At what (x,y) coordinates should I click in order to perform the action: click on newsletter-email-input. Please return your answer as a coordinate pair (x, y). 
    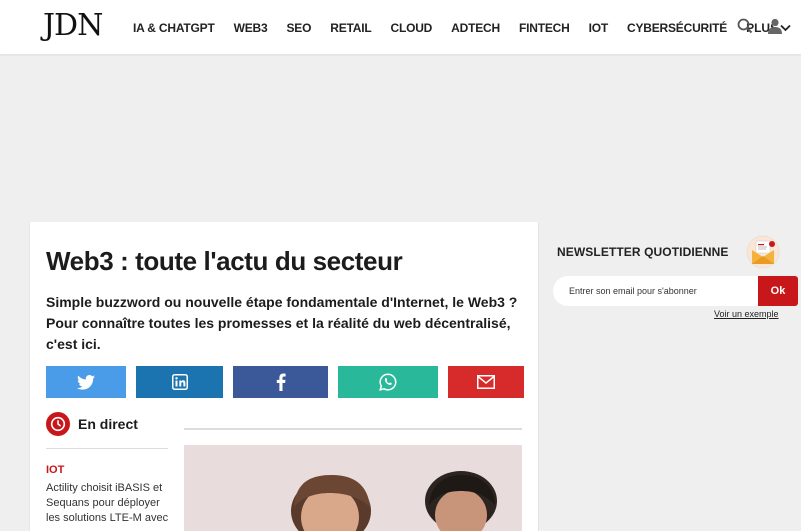
    Looking at the image, I should click on (655, 291).